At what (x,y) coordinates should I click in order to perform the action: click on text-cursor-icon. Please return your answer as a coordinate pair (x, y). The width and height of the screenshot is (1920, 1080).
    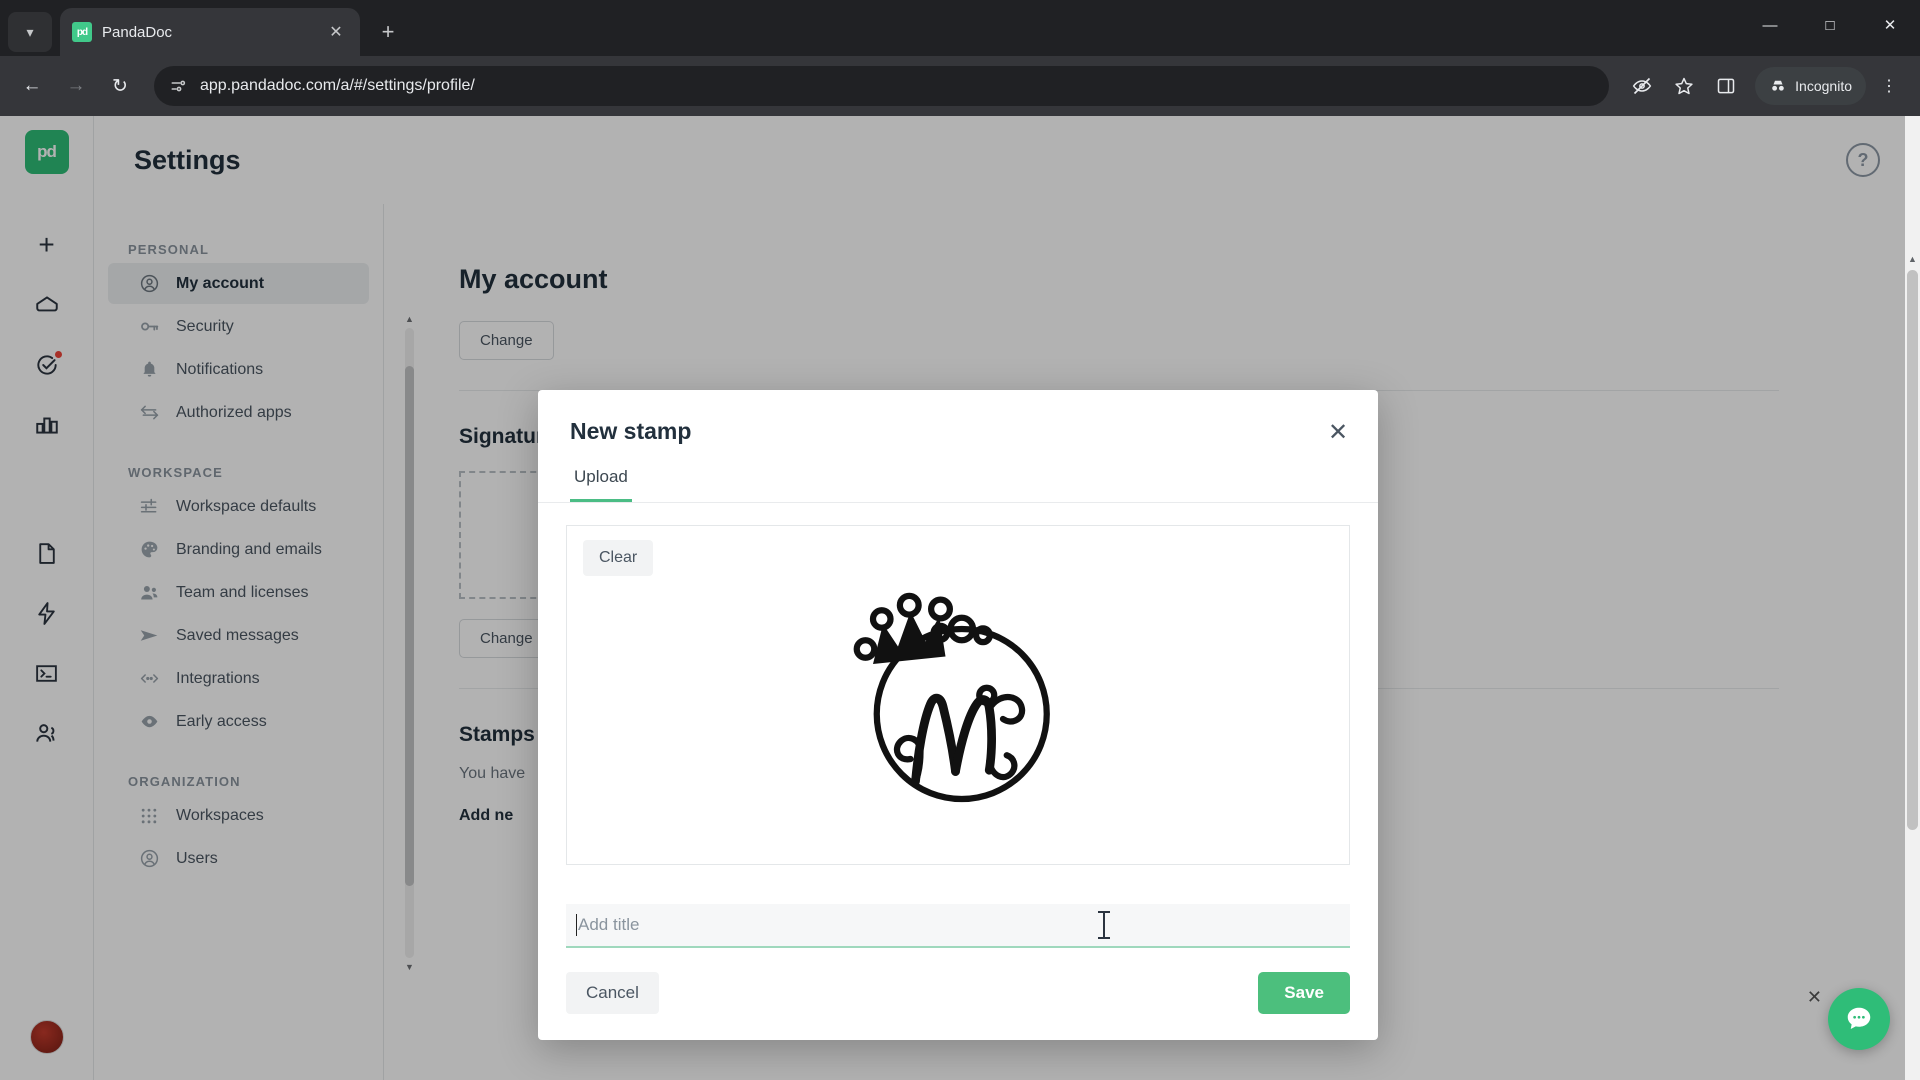
    Looking at the image, I should click on (1104, 925).